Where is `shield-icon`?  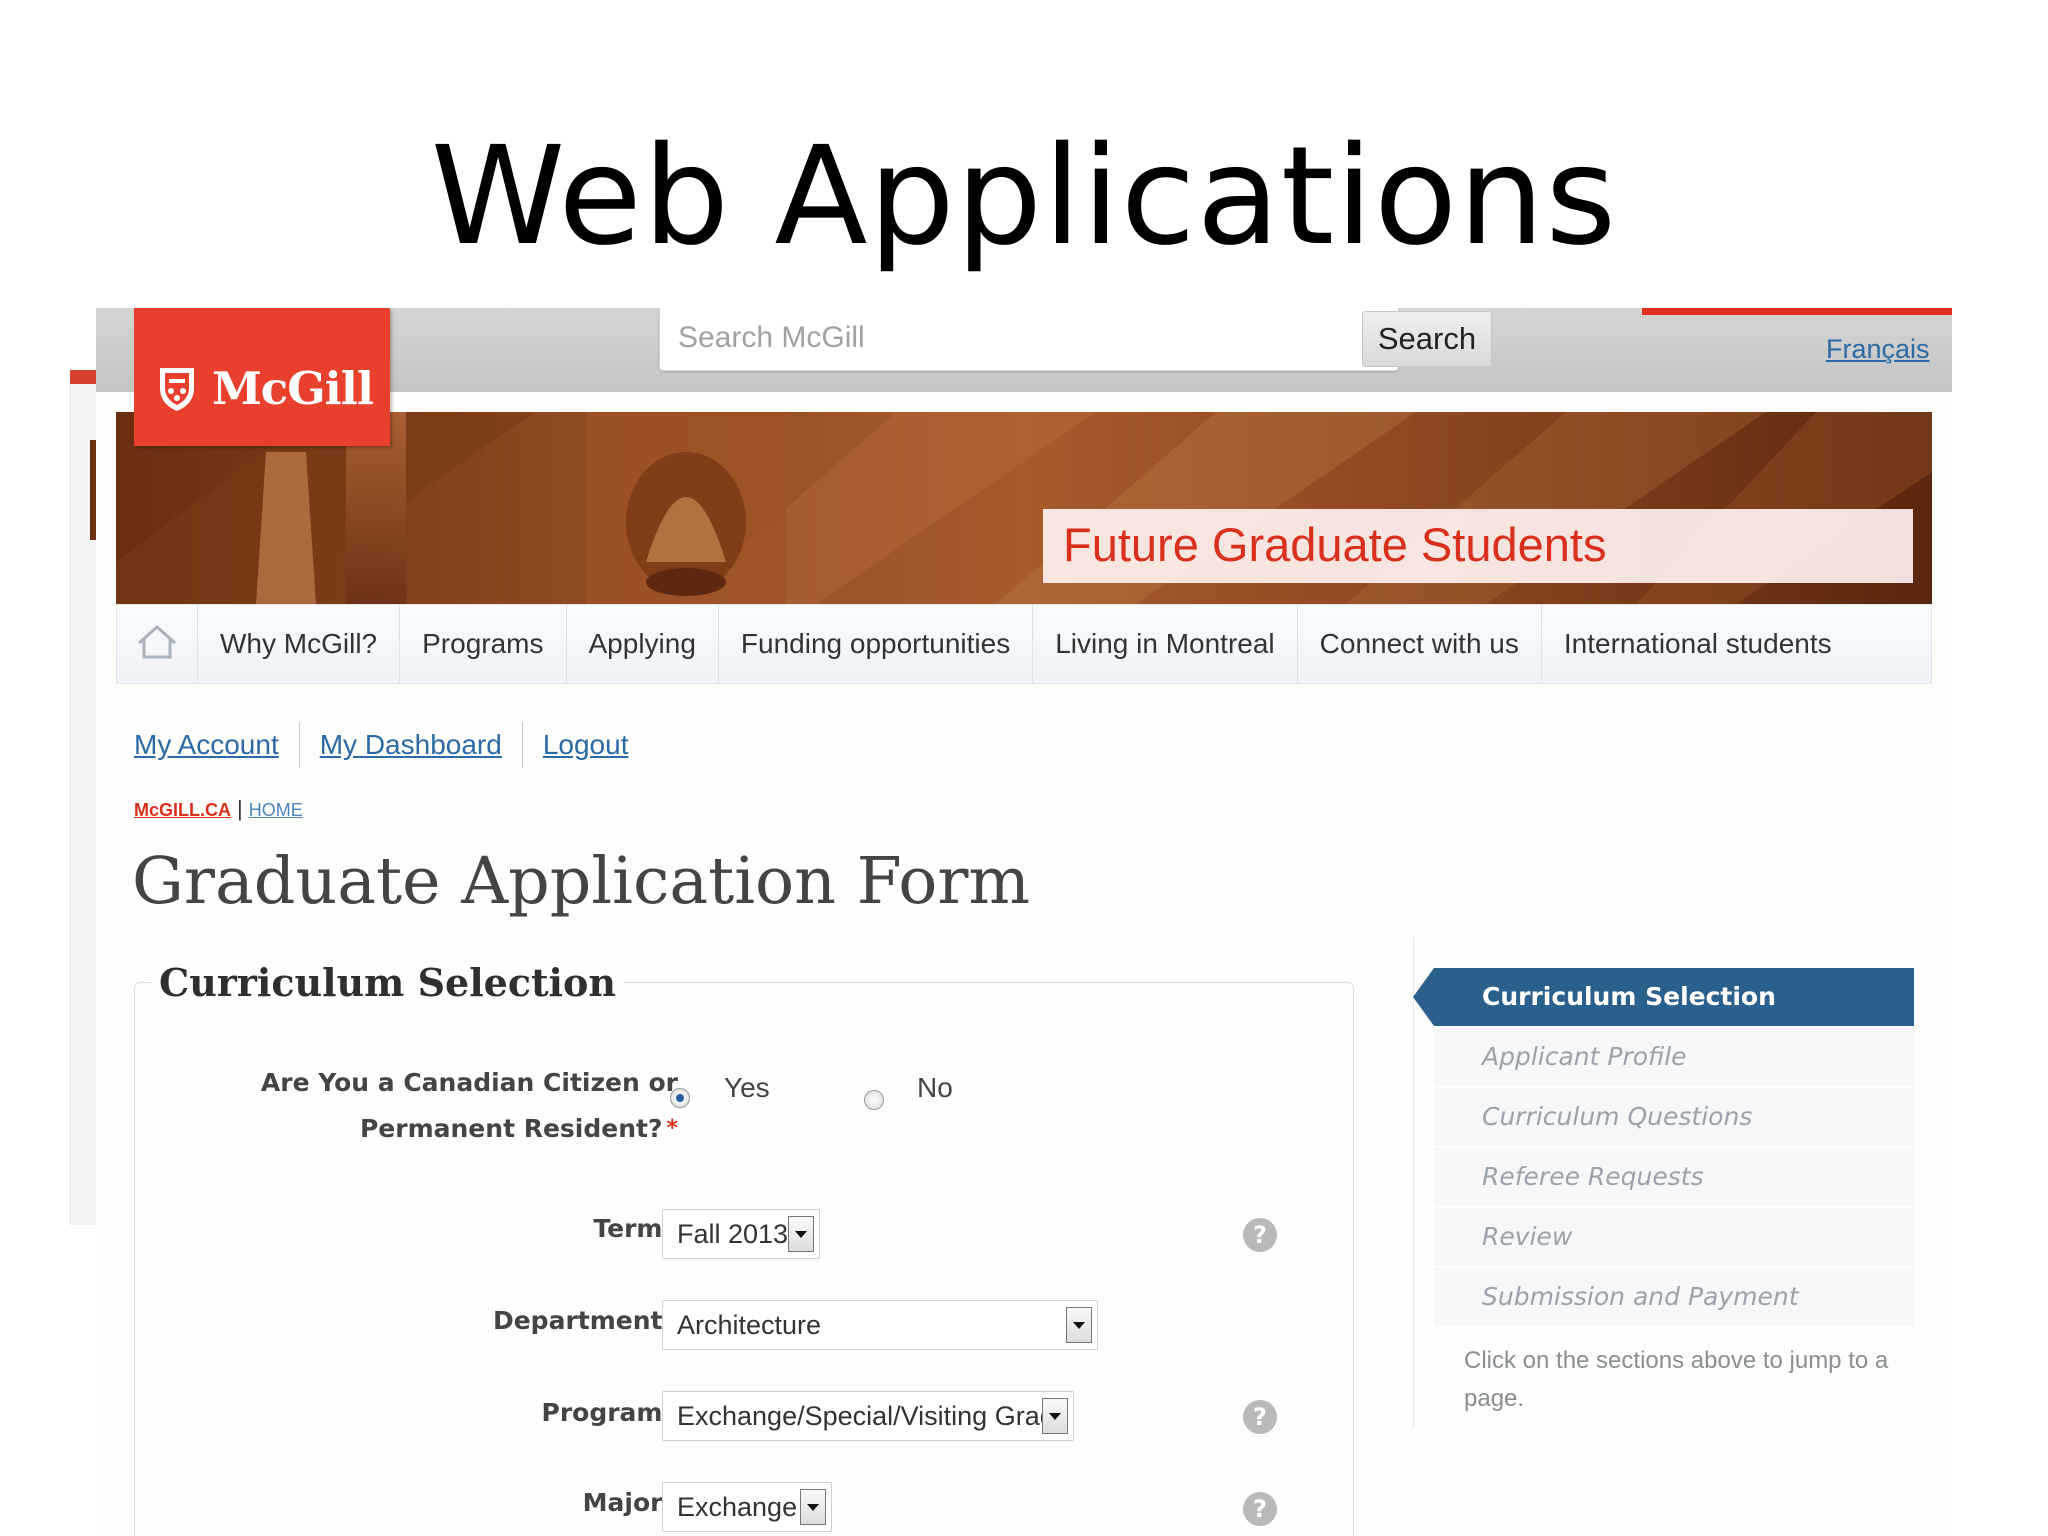
shield-icon is located at coordinates (177, 389).